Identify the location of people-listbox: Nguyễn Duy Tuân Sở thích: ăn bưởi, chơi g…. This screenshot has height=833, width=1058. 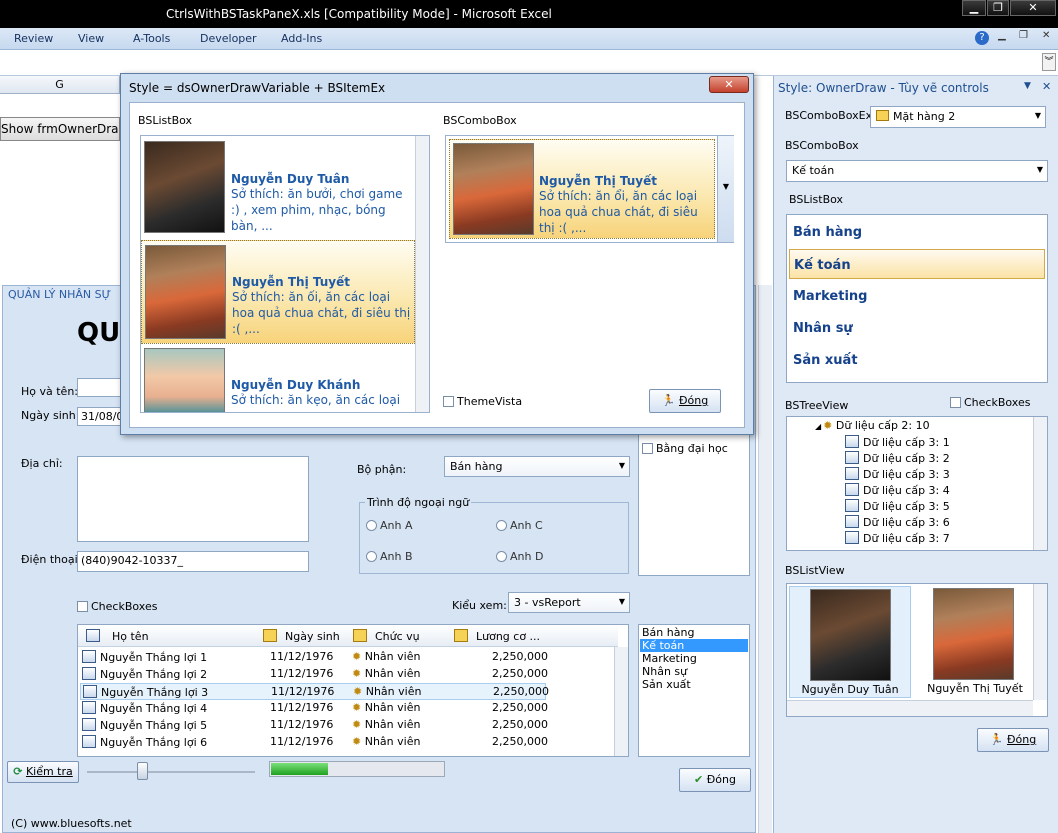
(285, 274).